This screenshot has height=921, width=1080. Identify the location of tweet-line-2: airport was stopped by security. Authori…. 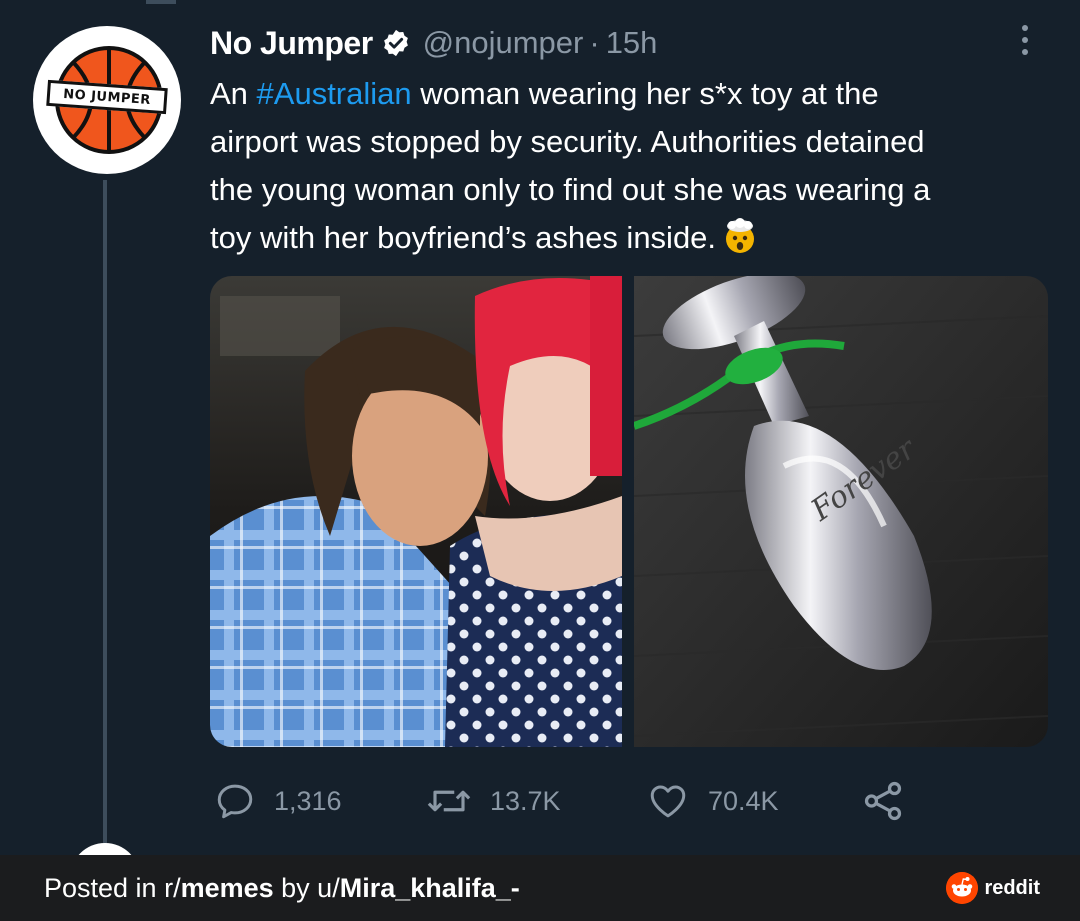
(567, 141).